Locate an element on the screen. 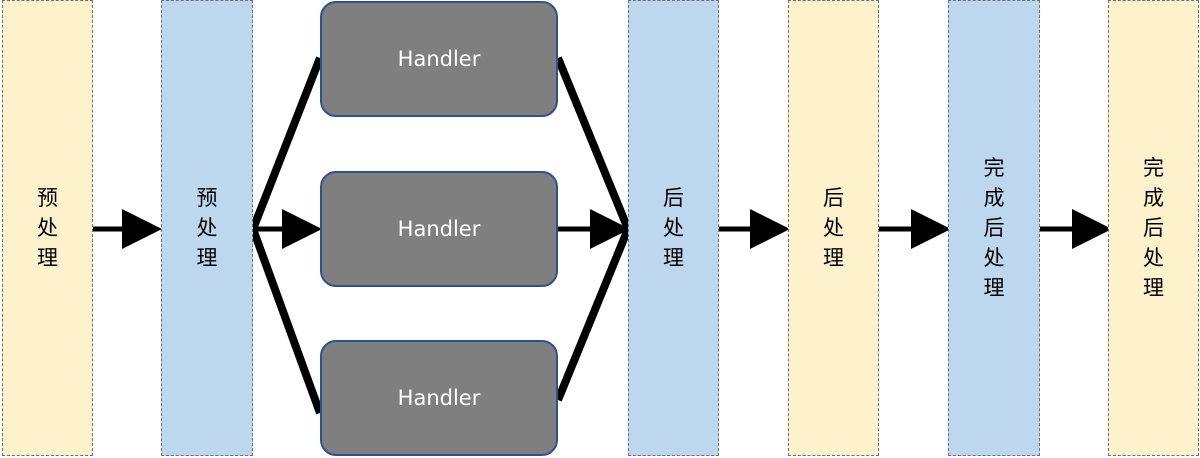  stage-post-processing-1: 后处理 is located at coordinates (673, 228).